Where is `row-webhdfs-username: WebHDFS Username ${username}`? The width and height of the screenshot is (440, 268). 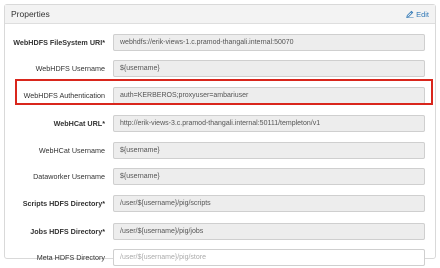 row-webhdfs-username: WebHDFS Username ${username} is located at coordinates (220, 68).